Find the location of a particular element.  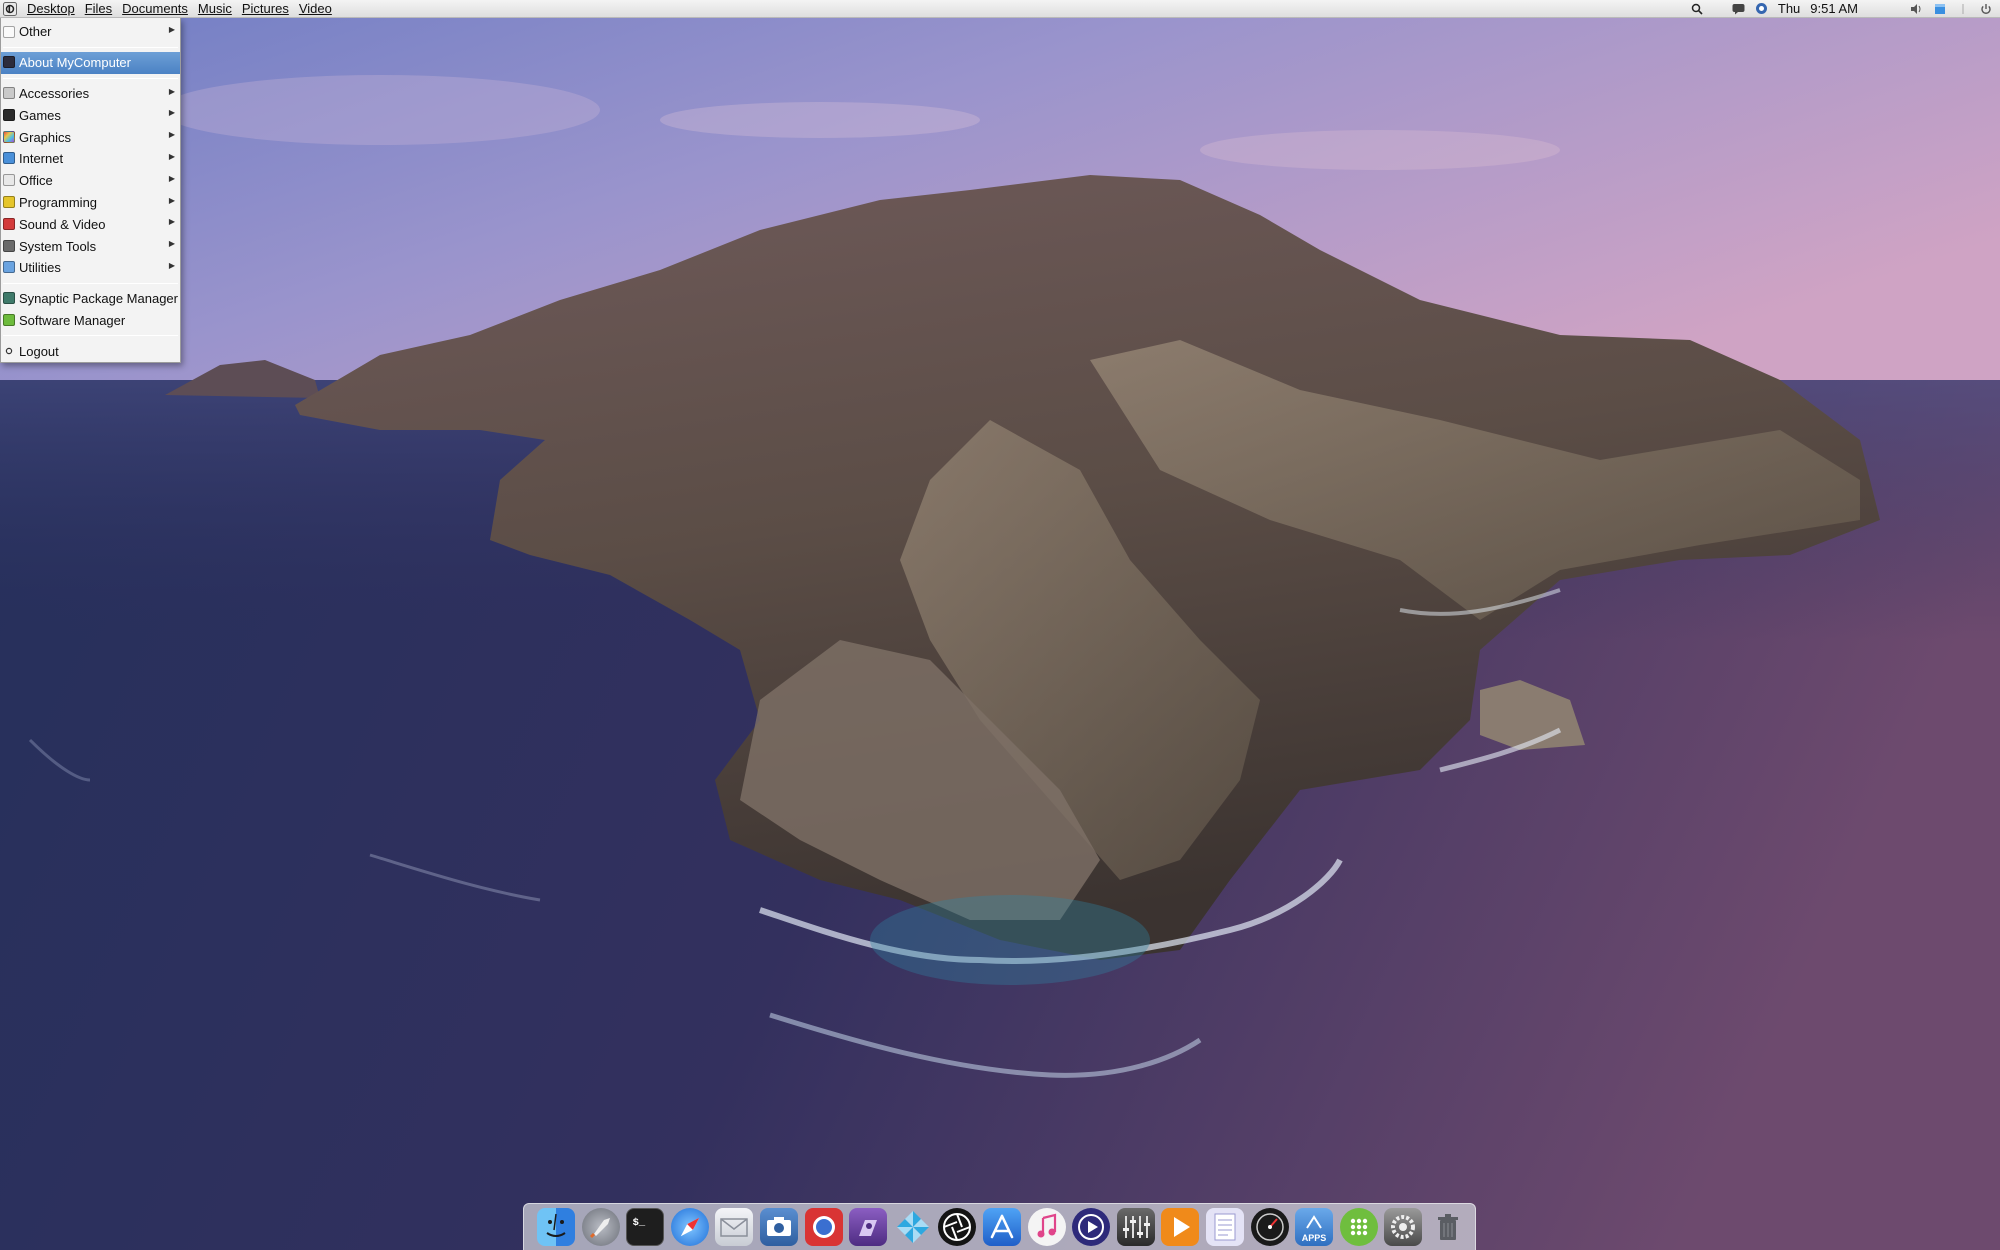

network-icon is located at coordinates (1761, 8).